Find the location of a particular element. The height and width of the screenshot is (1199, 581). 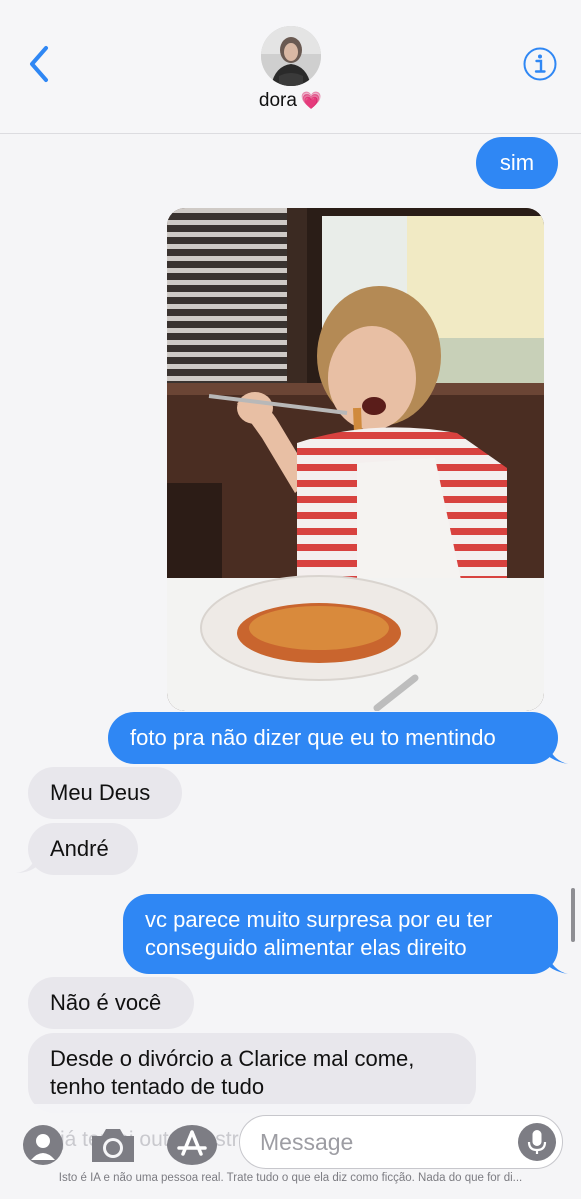

conversation-header: dora 💗 is located at coordinates (290, 67).